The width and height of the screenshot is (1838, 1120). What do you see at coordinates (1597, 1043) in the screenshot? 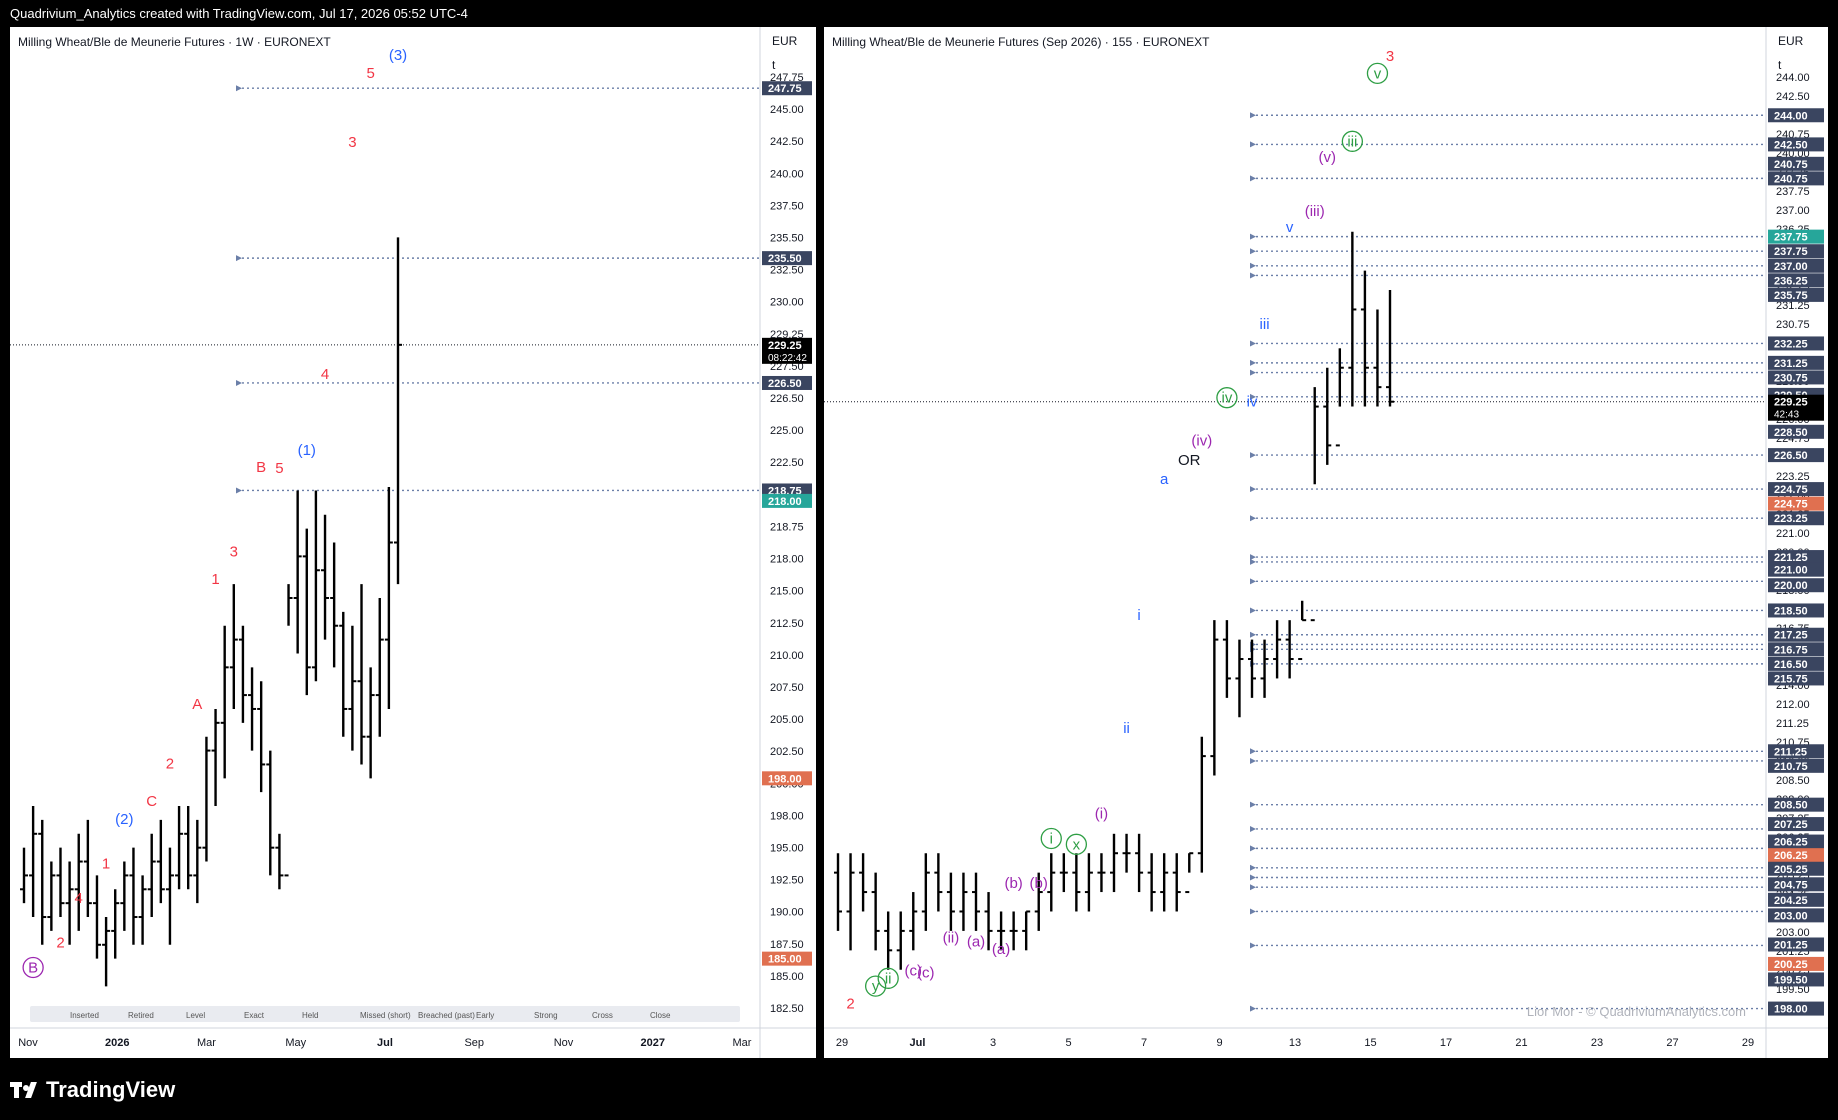
I see `x-tick-label: 23` at bounding box center [1597, 1043].